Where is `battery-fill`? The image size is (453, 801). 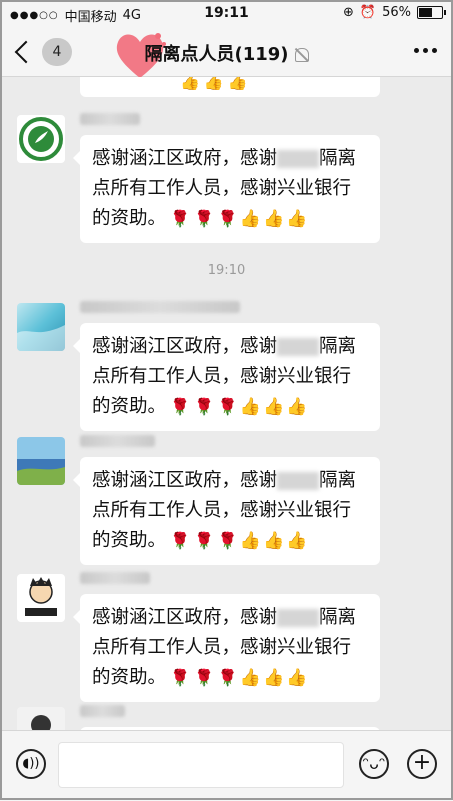
battery-fill is located at coordinates (426, 12).